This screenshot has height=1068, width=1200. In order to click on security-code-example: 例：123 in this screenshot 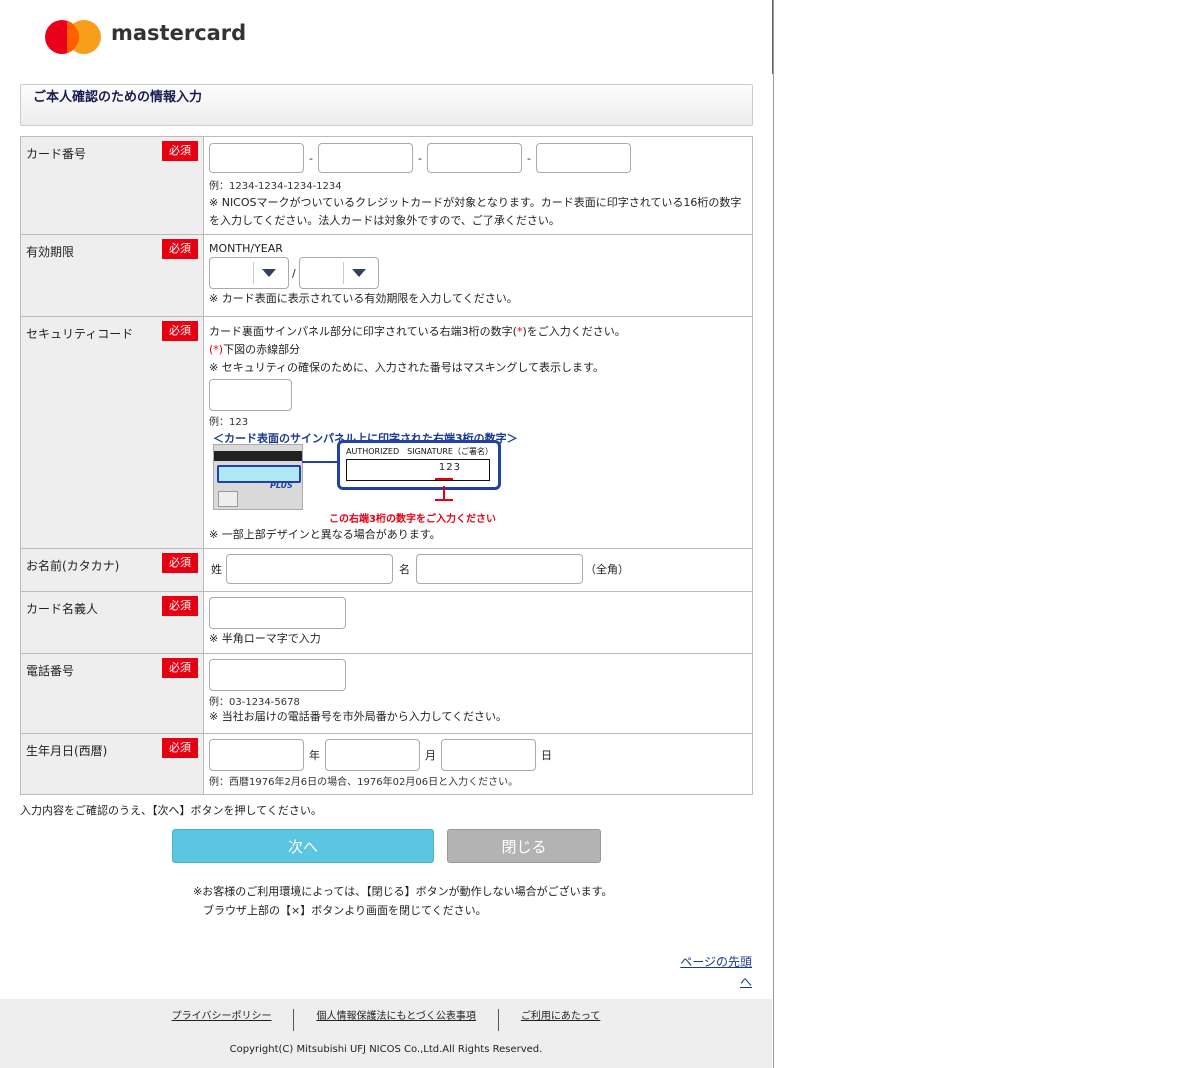, I will do `click(229, 422)`.